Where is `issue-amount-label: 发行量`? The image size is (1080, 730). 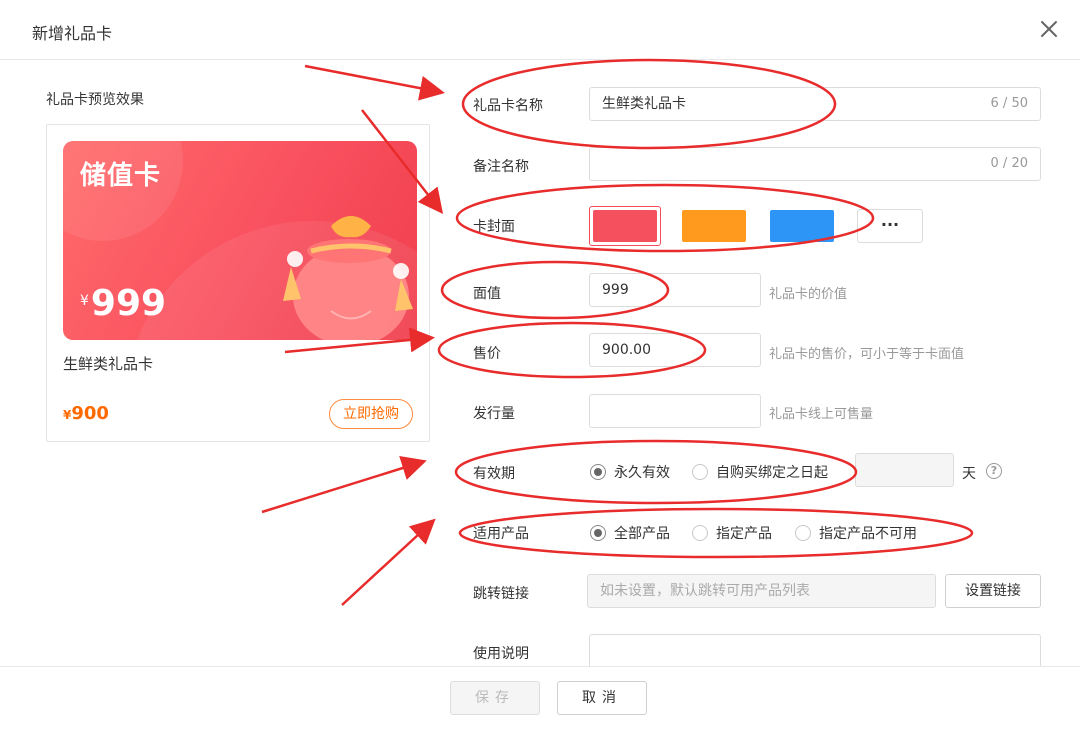
issue-amount-label: 发行量 is located at coordinates (494, 414).